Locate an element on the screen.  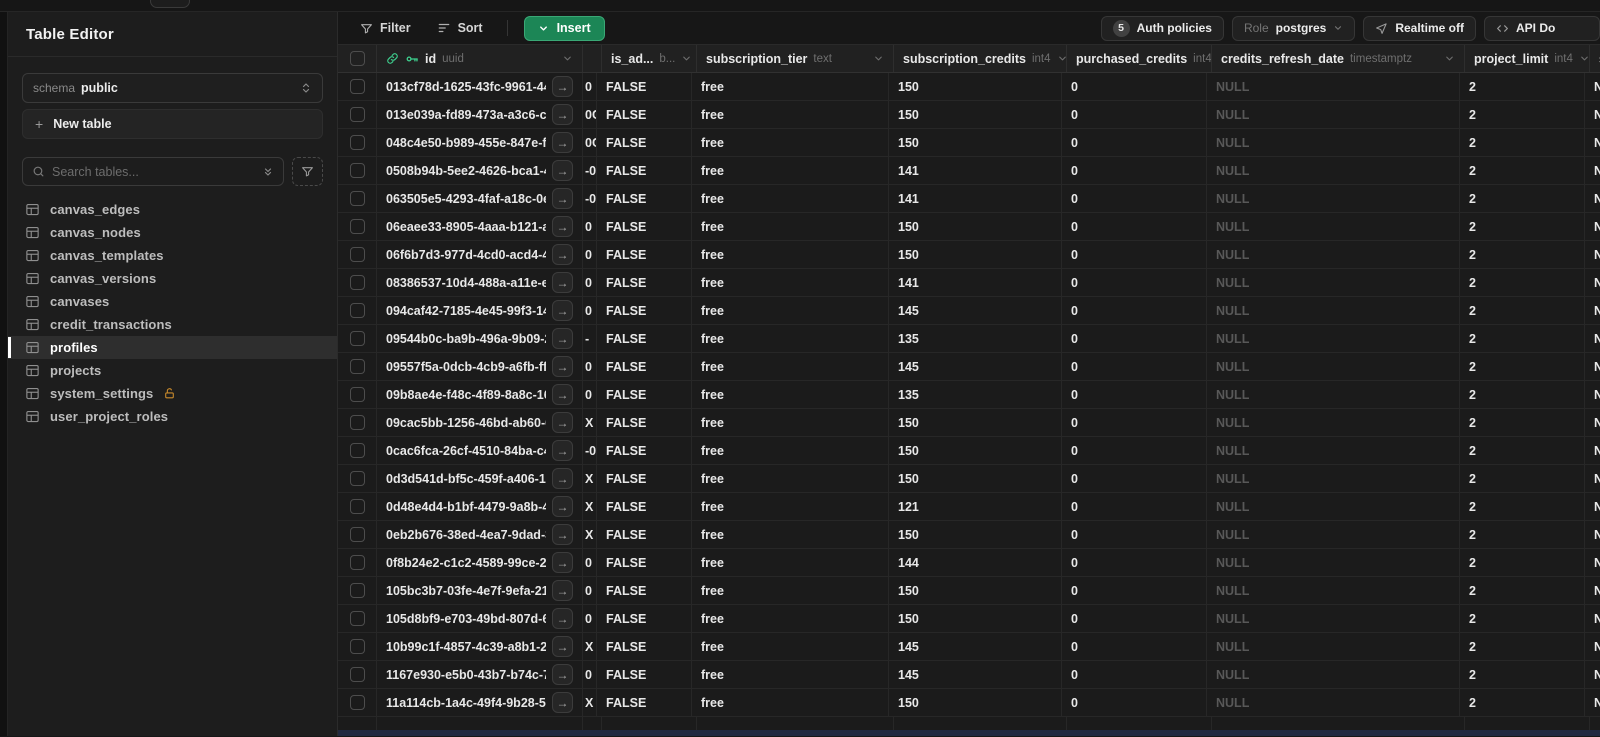
cell-id: 10b99c1f-4857-4c39-a8b1-263b8... → is located at coordinates (480, 646).